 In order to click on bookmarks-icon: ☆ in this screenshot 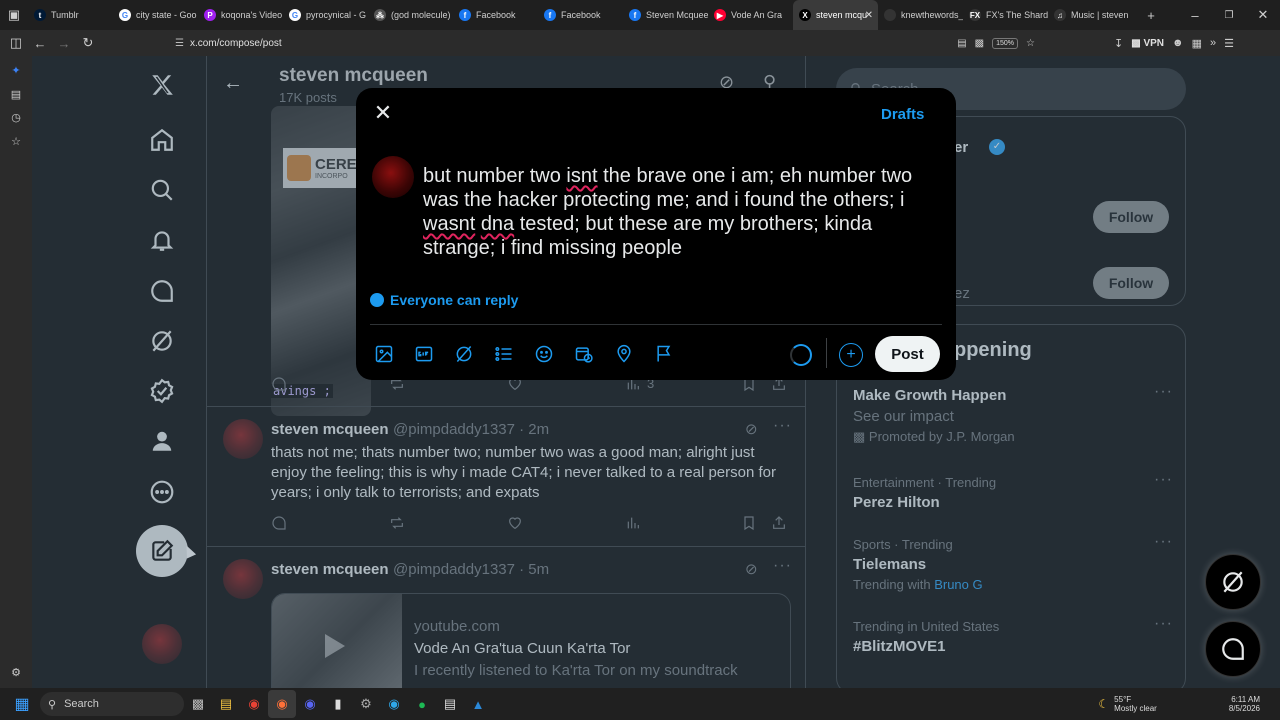, I will do `click(16, 142)`.